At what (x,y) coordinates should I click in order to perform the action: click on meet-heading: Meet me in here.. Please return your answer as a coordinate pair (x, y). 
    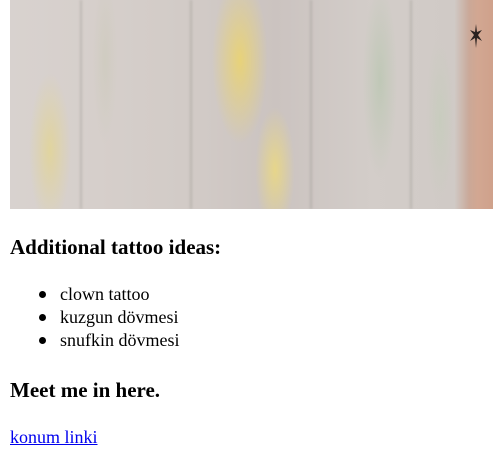
    Looking at the image, I should click on (85, 390).